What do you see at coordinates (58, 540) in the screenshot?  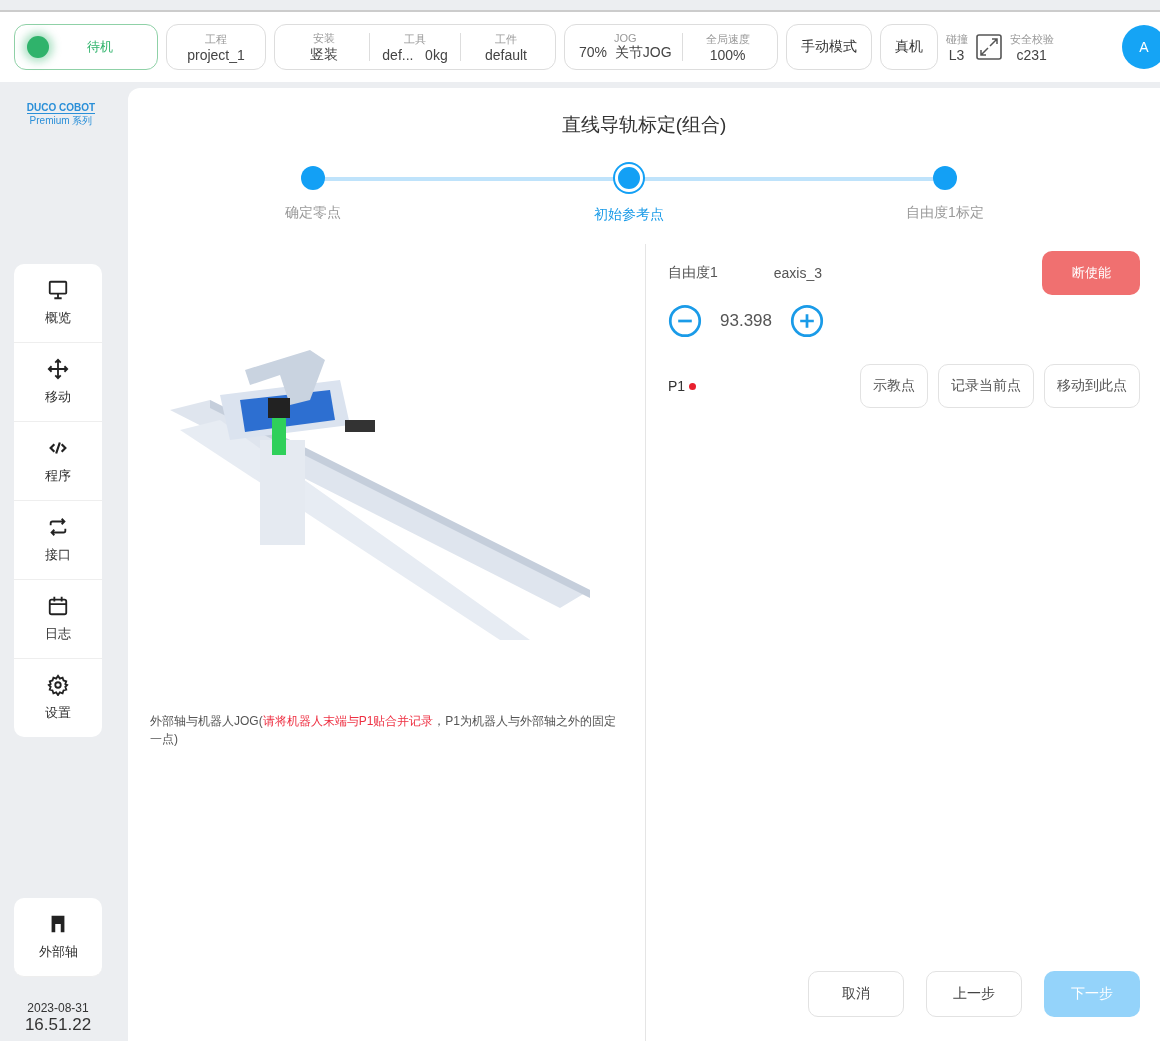 I see `nav-item: 接口` at bounding box center [58, 540].